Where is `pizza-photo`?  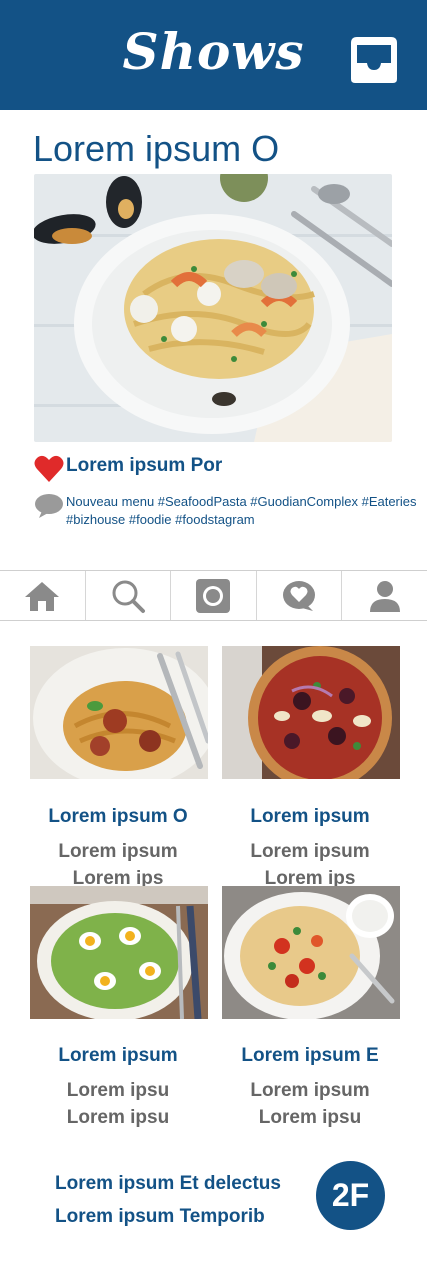
pizza-photo is located at coordinates (311, 712).